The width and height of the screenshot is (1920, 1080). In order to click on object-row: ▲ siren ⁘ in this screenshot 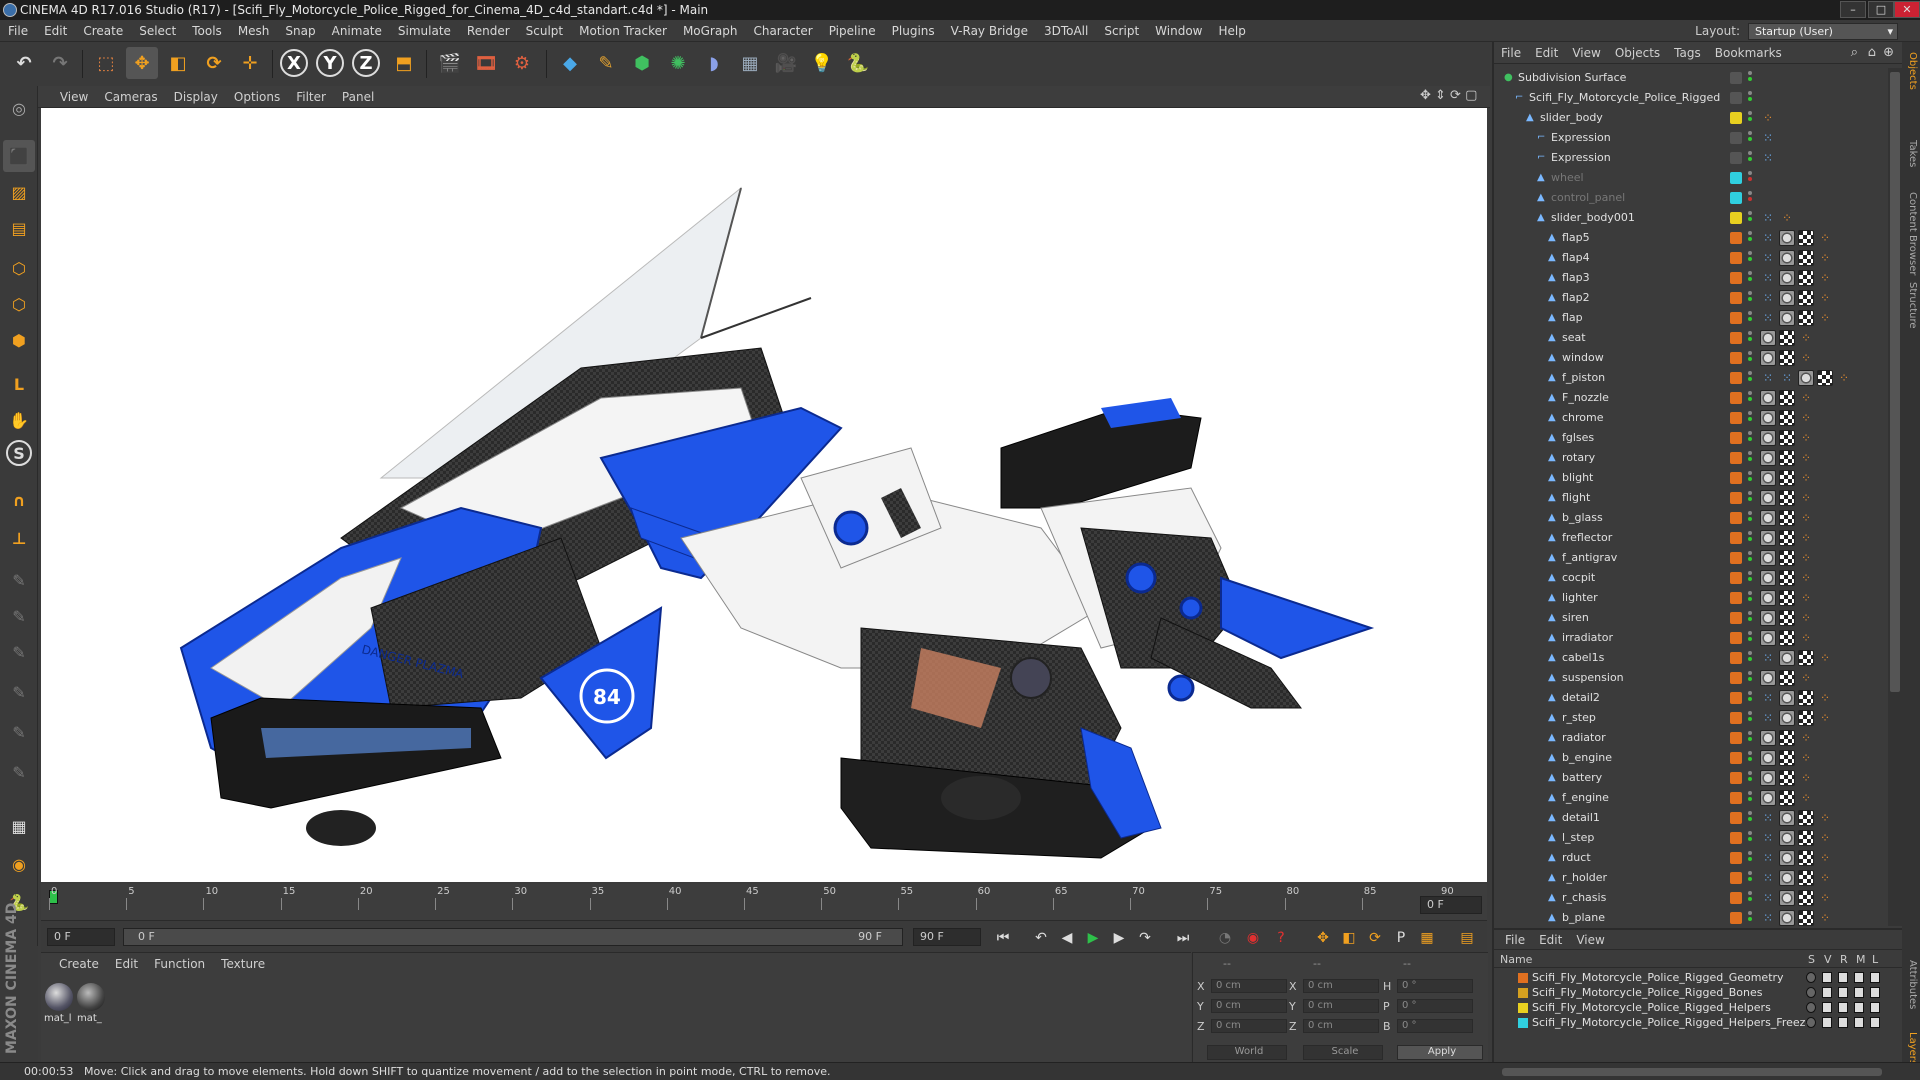, I will do `click(1690, 618)`.